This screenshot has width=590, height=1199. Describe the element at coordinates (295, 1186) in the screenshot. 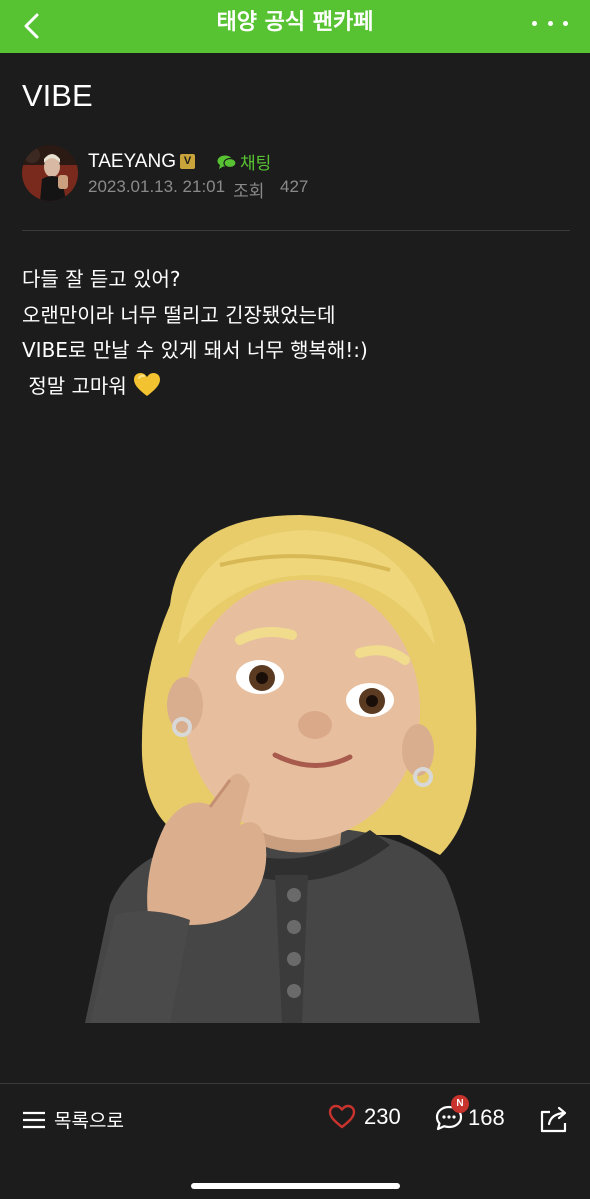

I see `home-indicator` at that location.